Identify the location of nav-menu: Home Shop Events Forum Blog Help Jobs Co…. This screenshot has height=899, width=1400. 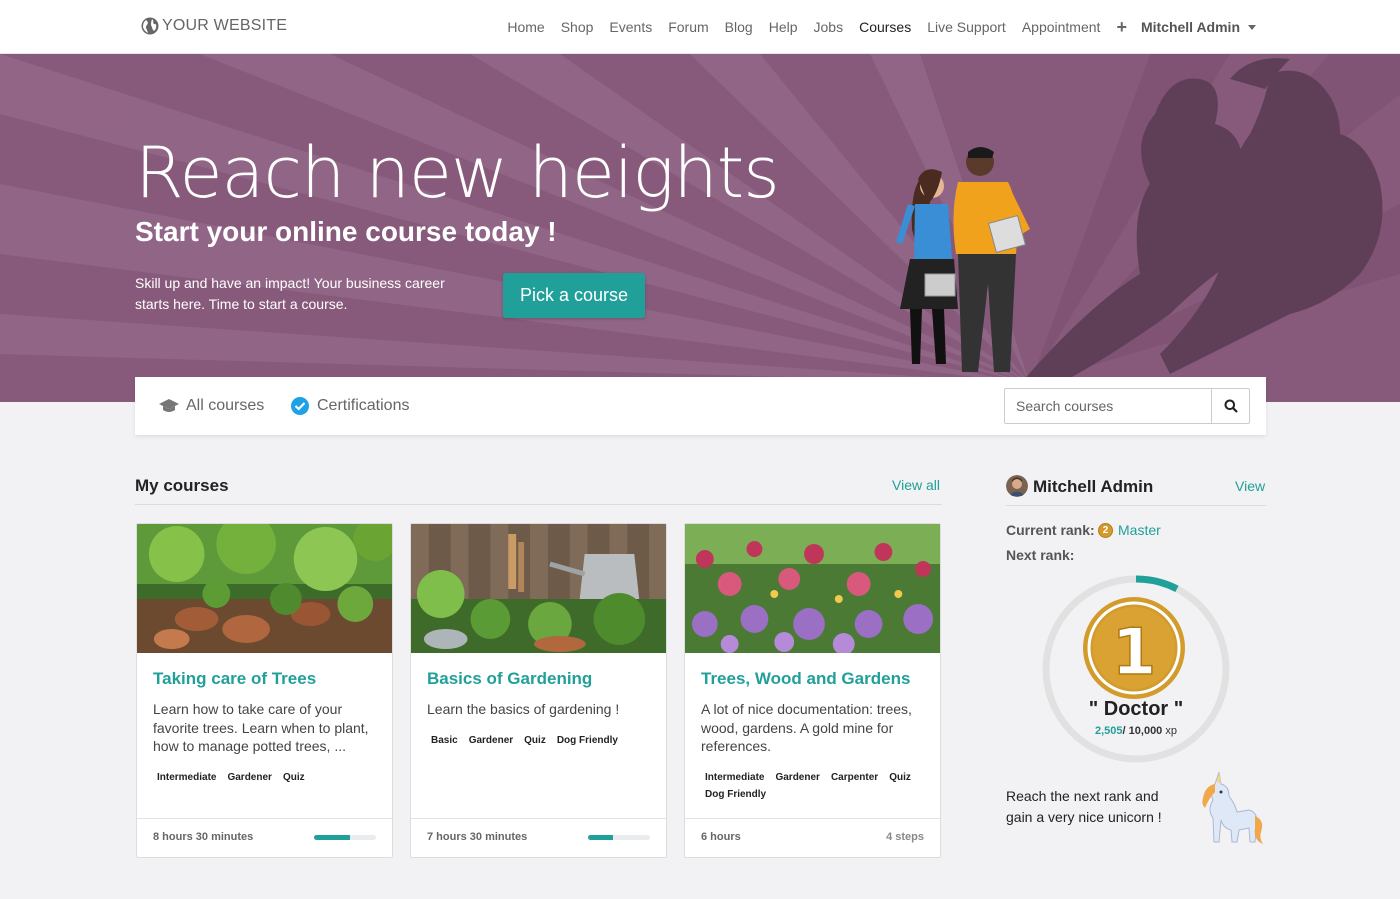
(877, 27).